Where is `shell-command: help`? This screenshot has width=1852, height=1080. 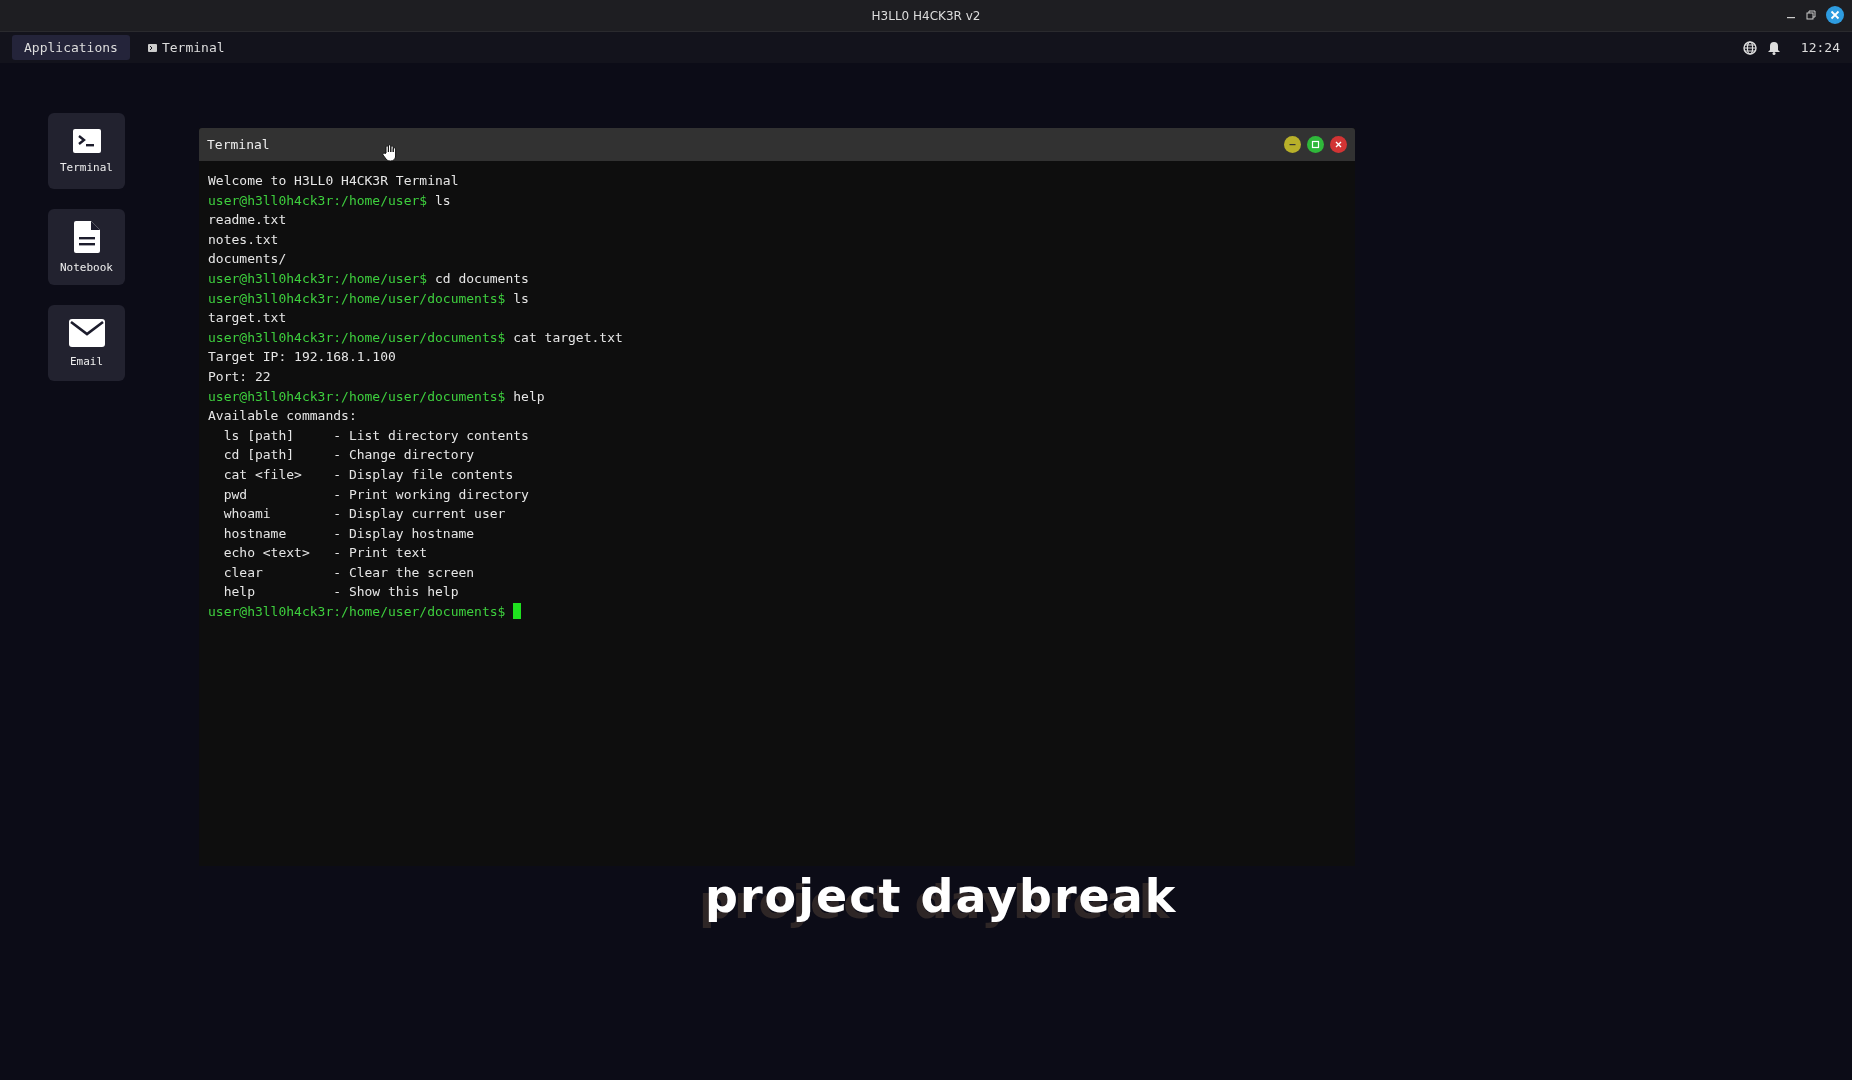 shell-command: help is located at coordinates (529, 396).